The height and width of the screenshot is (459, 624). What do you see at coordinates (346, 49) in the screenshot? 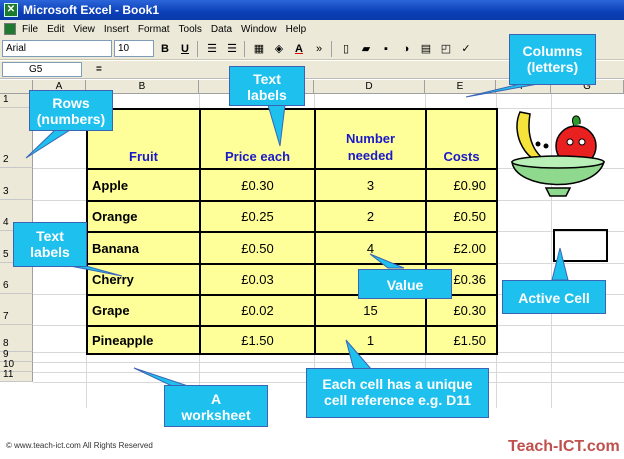
I see `new-file-icon: ▯` at bounding box center [346, 49].